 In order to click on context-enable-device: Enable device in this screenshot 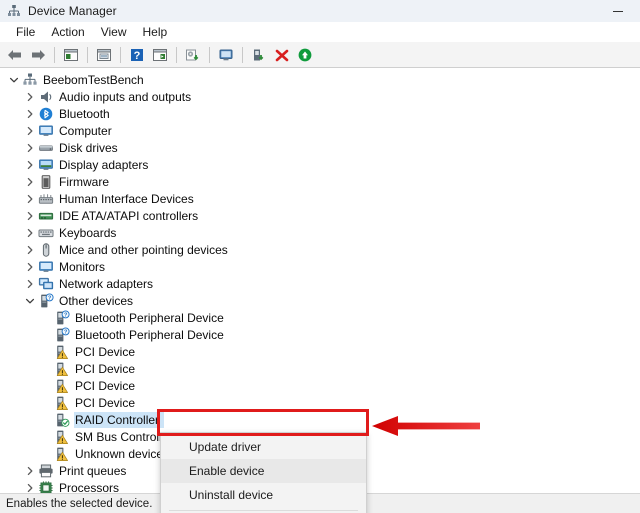, I will do `click(263, 471)`.